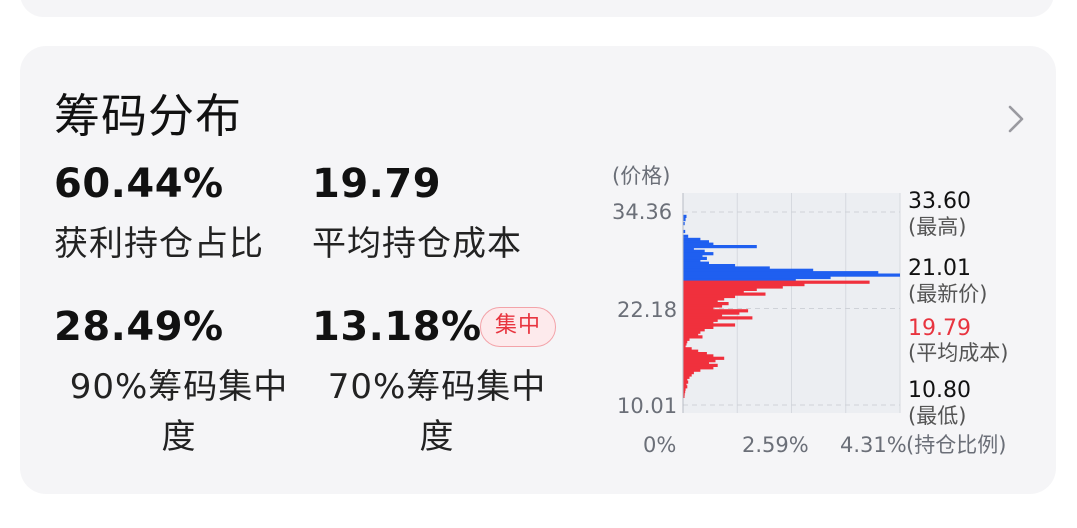  What do you see at coordinates (873, 445) in the screenshot?
I see `x-tick-2: 4.31%` at bounding box center [873, 445].